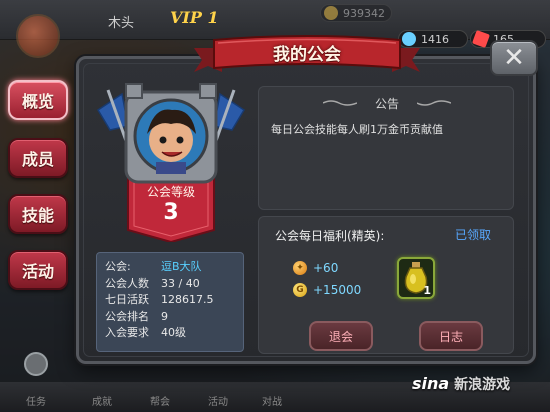 The width and height of the screenshot is (550, 412). What do you see at coordinates (315, 268) in the screenshot?
I see `reward-contribution: ✦ +60` at bounding box center [315, 268].